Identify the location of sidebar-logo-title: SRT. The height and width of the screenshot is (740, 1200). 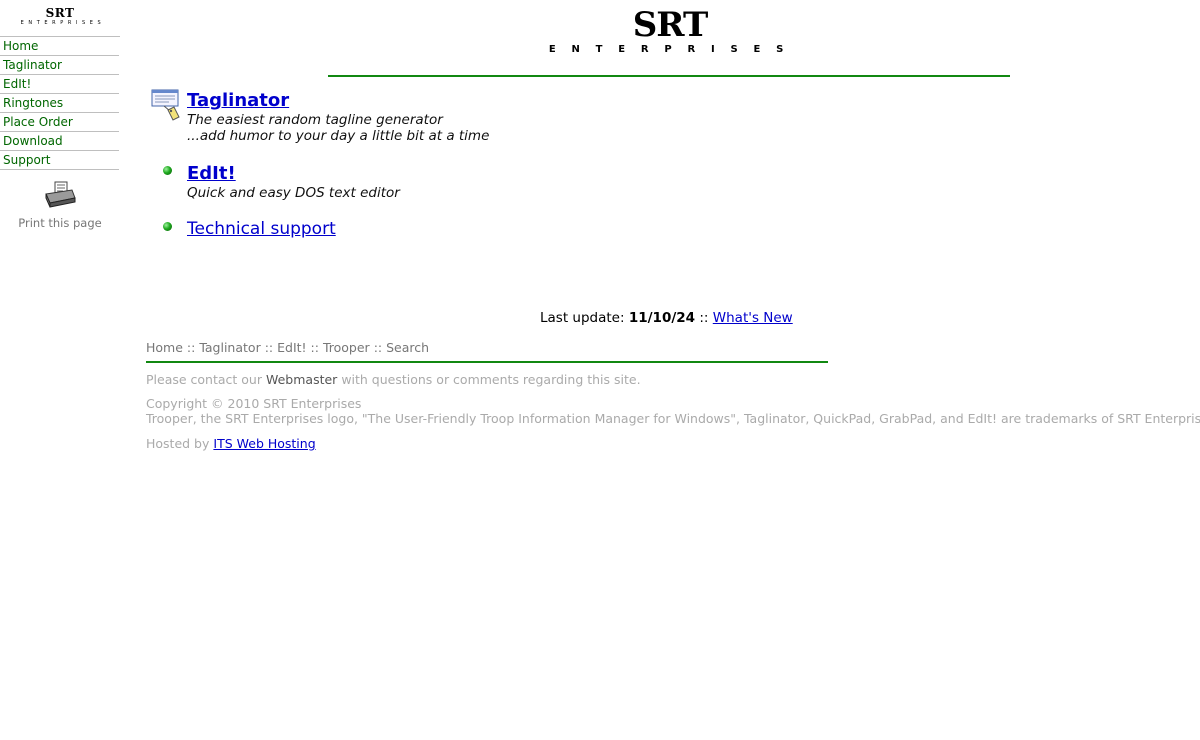
(60, 13).